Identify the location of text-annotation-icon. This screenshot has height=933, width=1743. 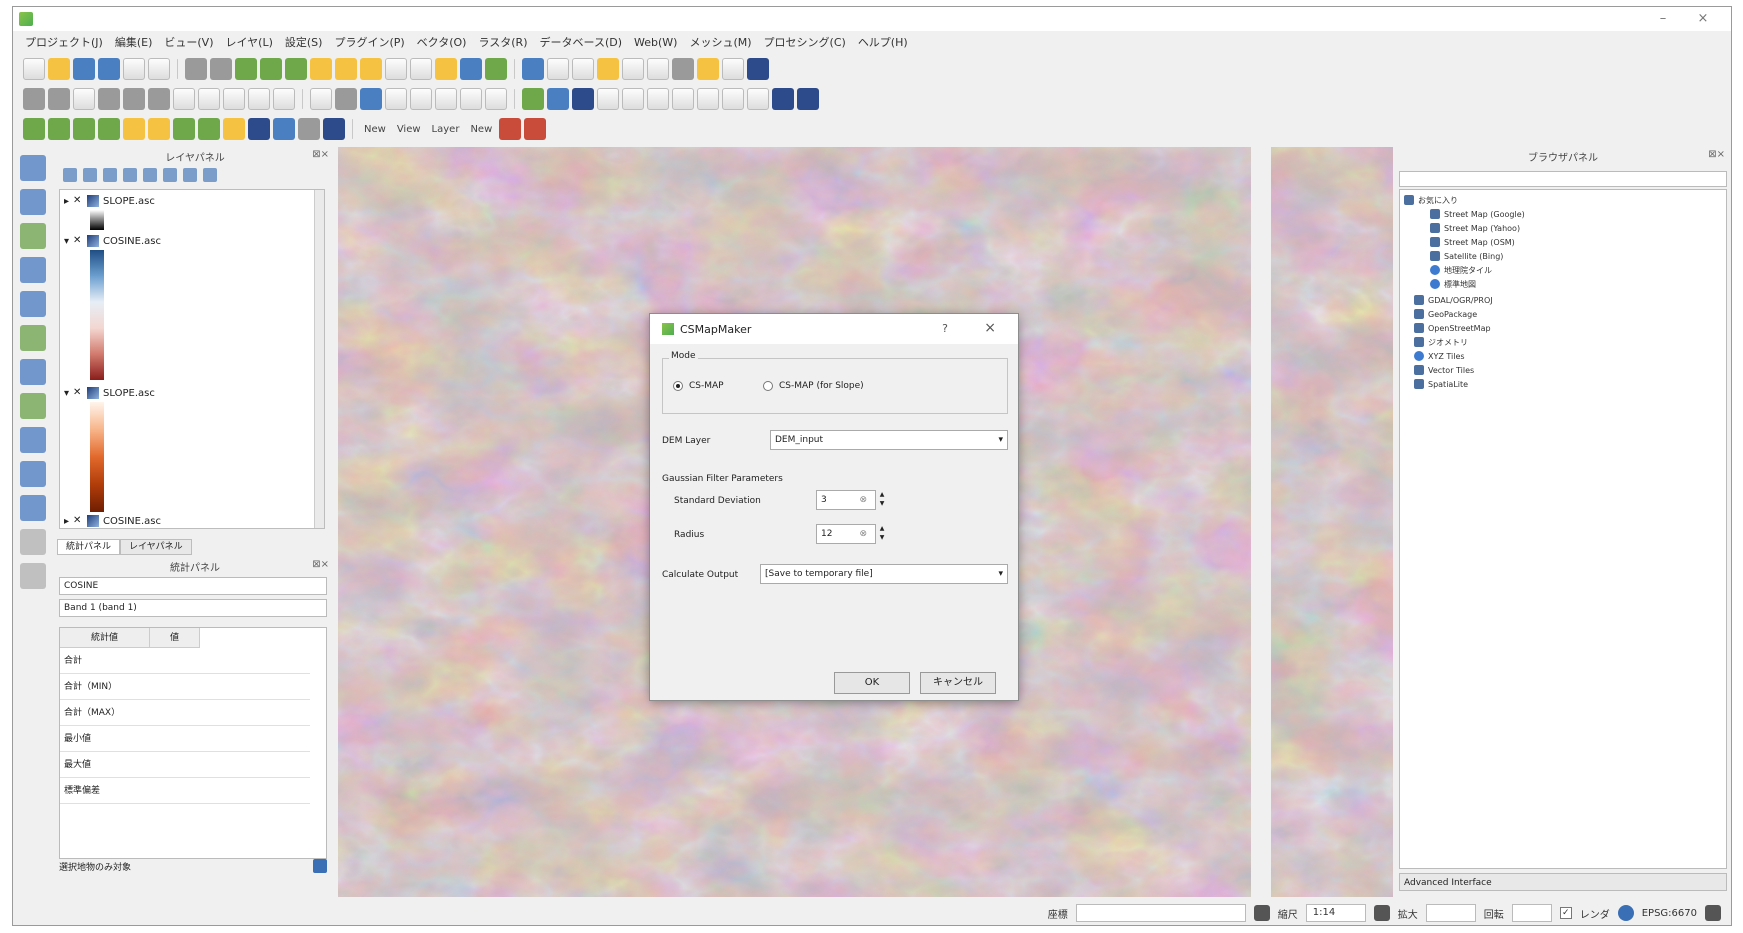
(733, 69).